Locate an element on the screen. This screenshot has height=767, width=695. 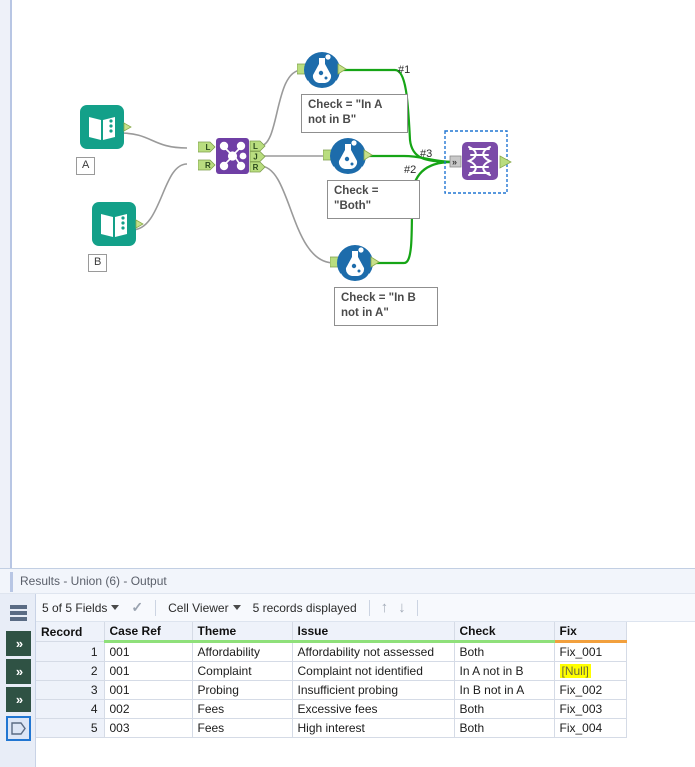
results-titlebar: Results - Union (6) - Output is located at coordinates (347, 581).